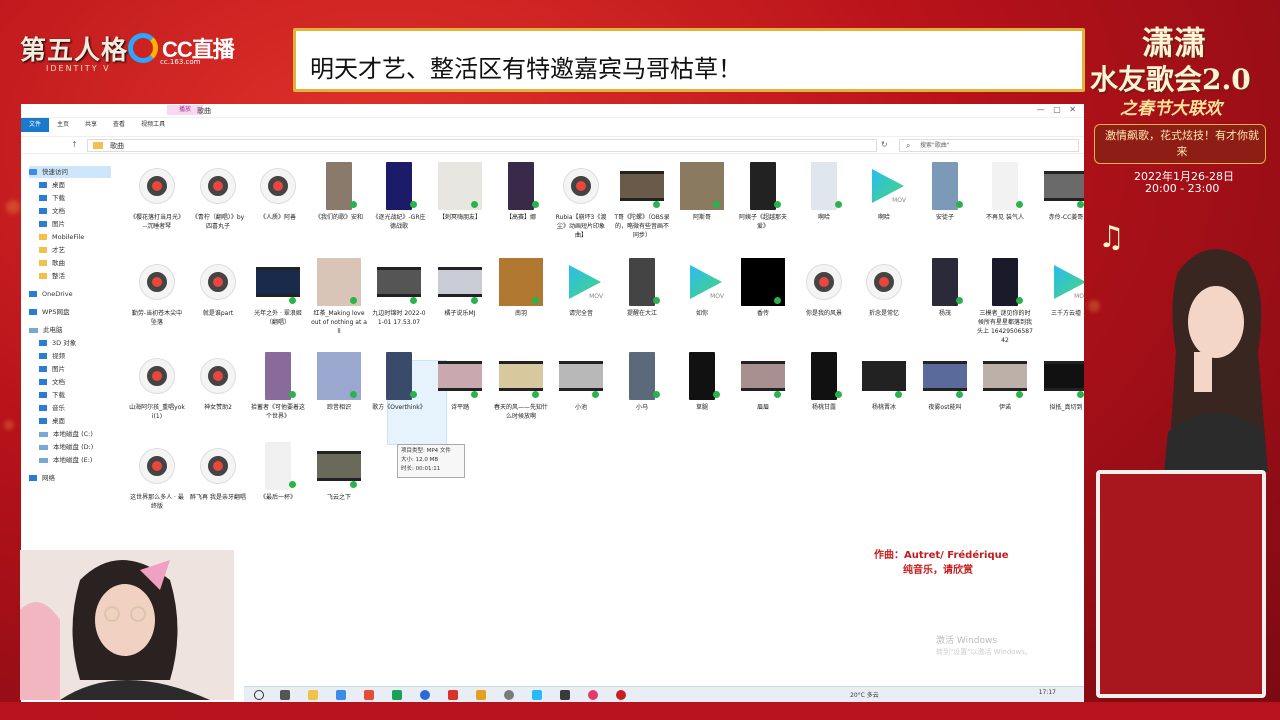 This screenshot has width=1280, height=720. I want to click on file-item: 诗平踏, so click(460, 382).